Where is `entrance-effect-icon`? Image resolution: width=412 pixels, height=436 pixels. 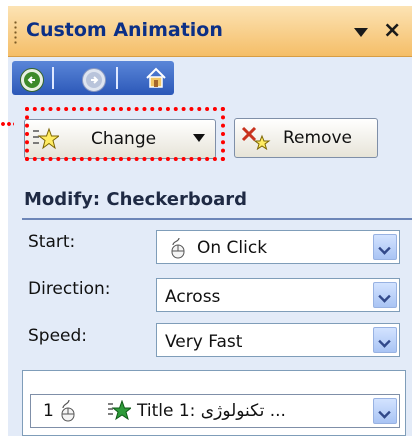
entrance-effect-icon is located at coordinates (119, 410).